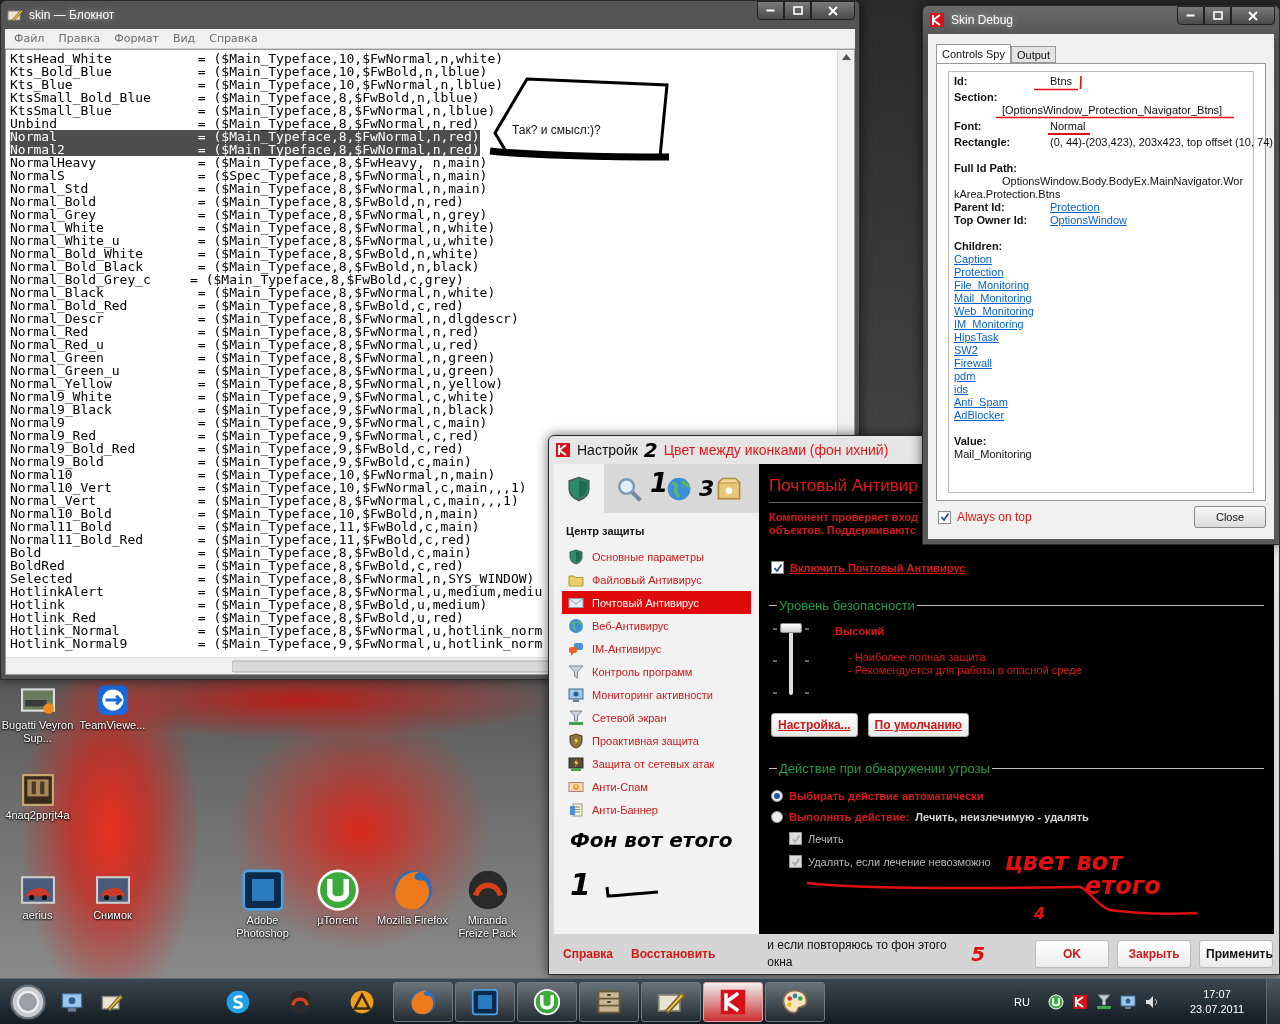  What do you see at coordinates (791, 628) in the screenshot?
I see `slider-thumb` at bounding box center [791, 628].